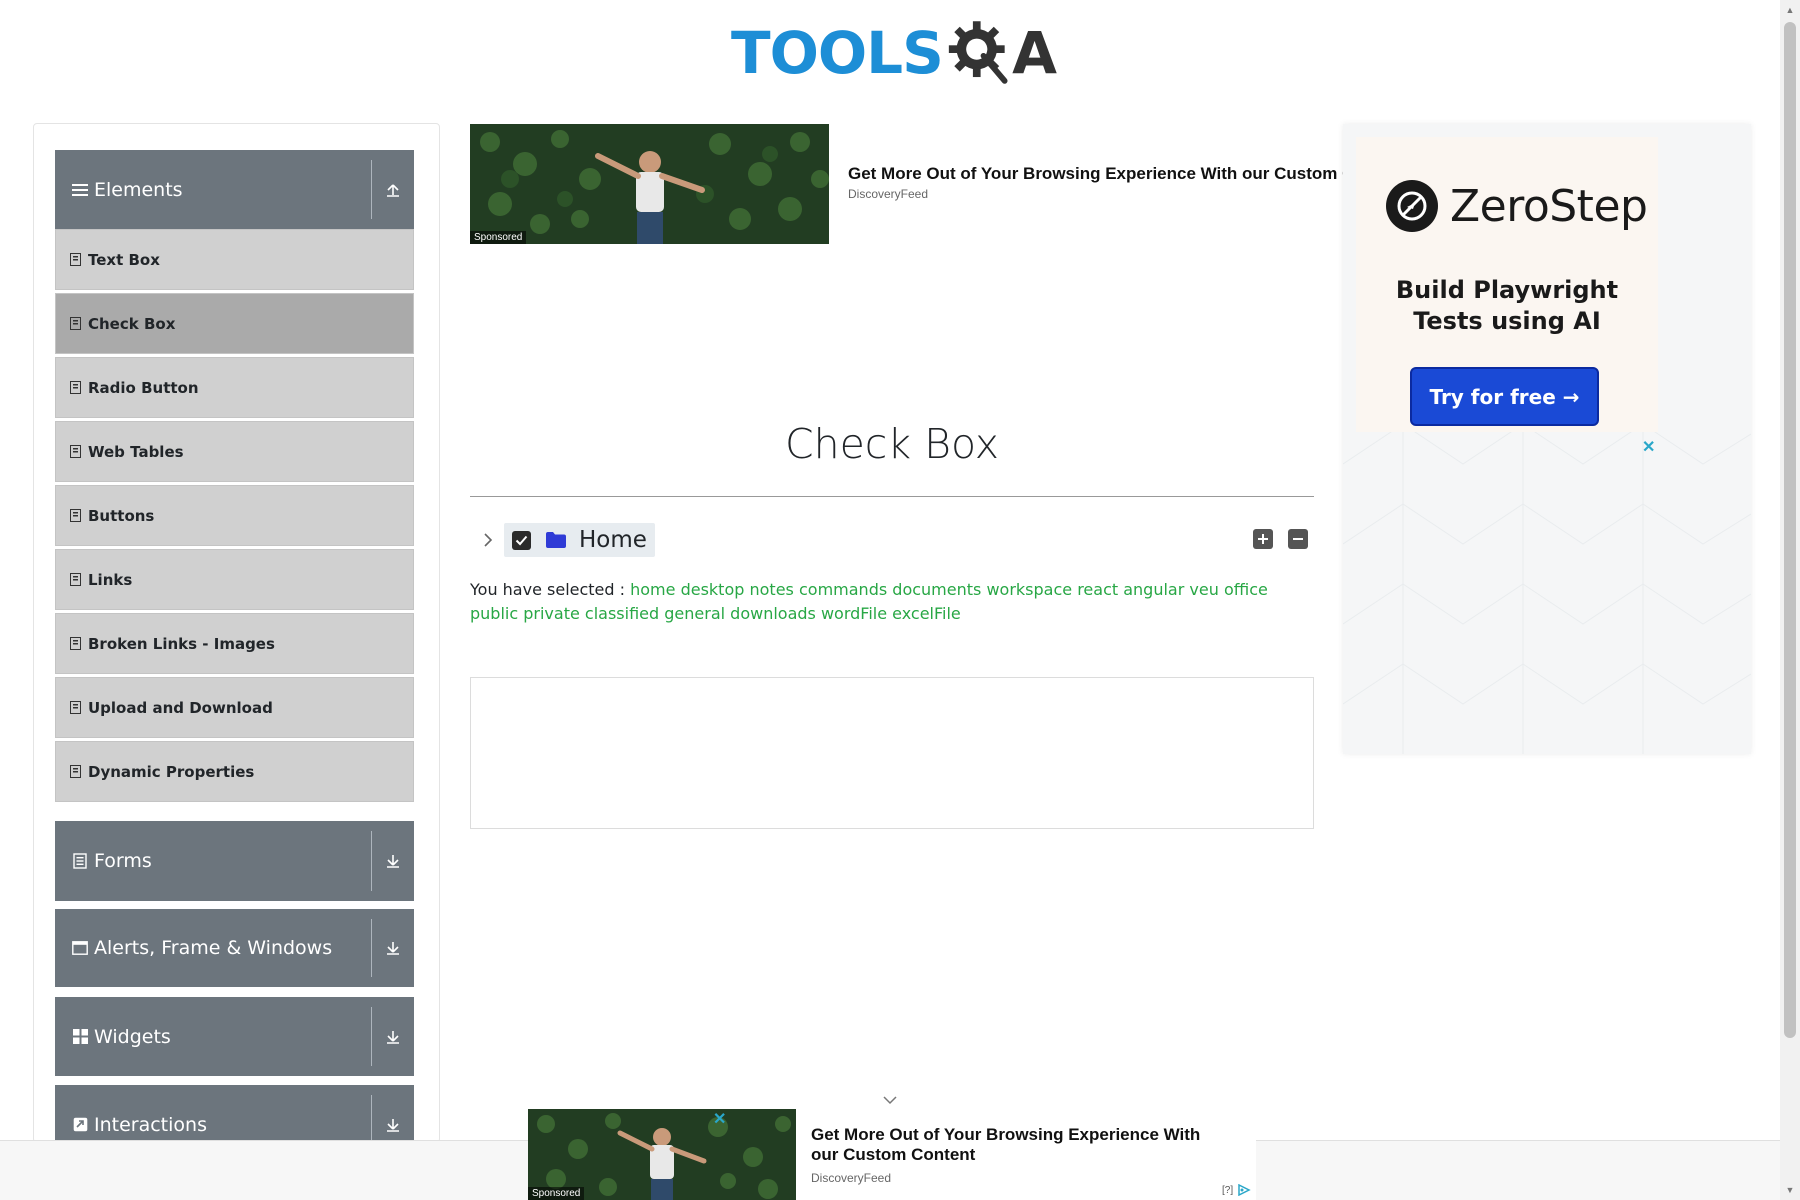  Describe the element at coordinates (234, 451) in the screenshot. I see `menu-item-web-tables: Web Tables` at that location.